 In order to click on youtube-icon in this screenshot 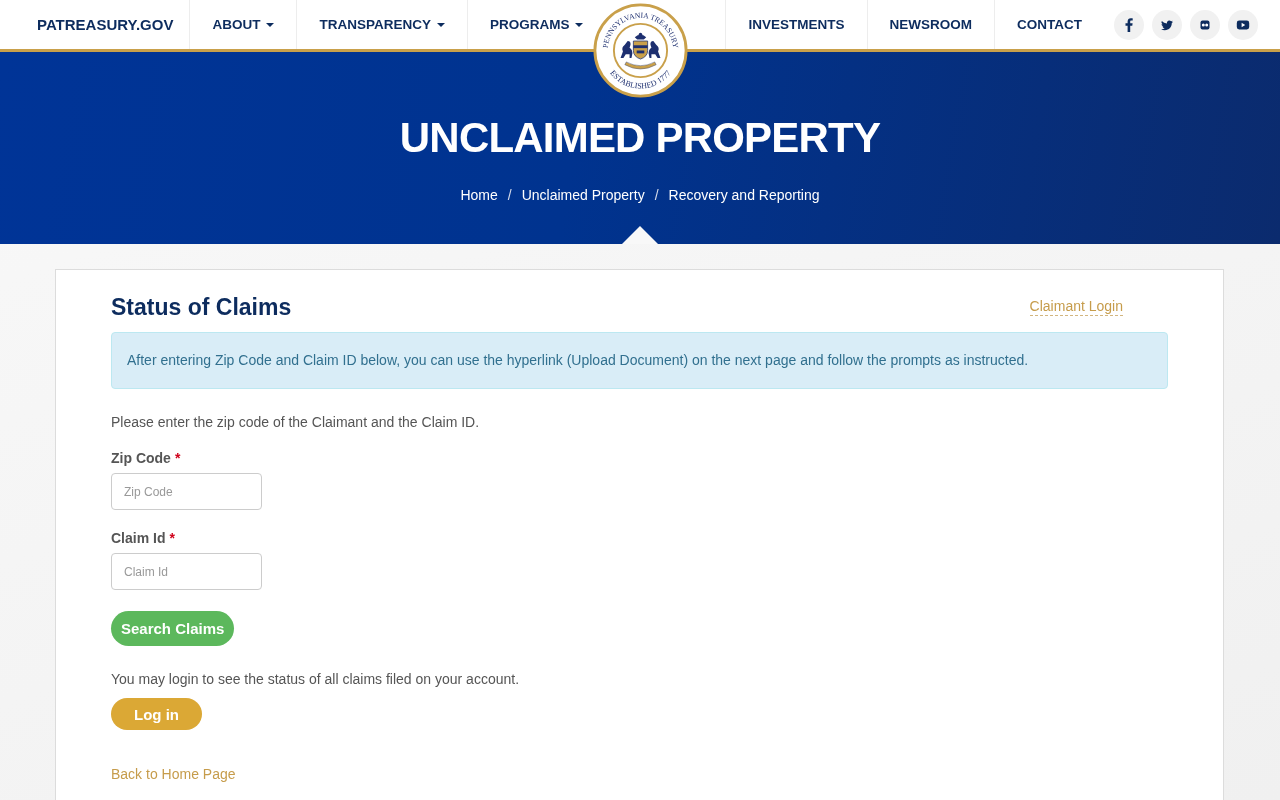, I will do `click(1243, 24)`.